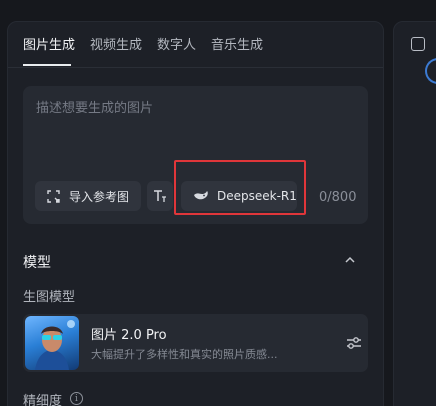 The height and width of the screenshot is (406, 436). Describe the element at coordinates (240, 187) in the screenshot. I see `highlight-box` at that location.